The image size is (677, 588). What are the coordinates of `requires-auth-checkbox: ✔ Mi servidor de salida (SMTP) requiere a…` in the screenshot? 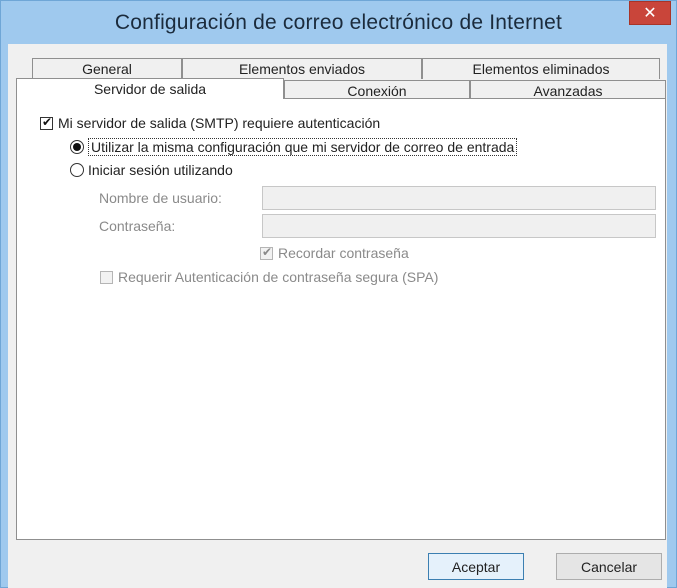 It's located at (210, 123).